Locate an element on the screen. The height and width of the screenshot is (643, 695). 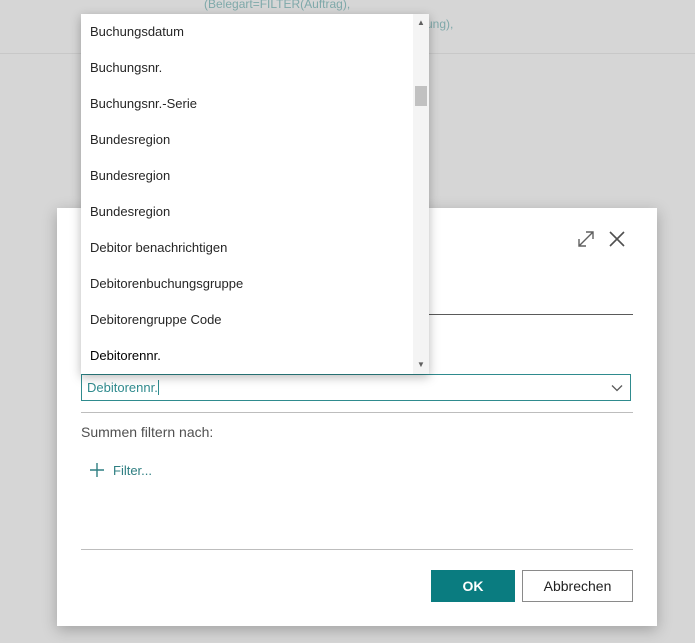
totals-filter-label: Summen filtern nach: is located at coordinates (147, 432).